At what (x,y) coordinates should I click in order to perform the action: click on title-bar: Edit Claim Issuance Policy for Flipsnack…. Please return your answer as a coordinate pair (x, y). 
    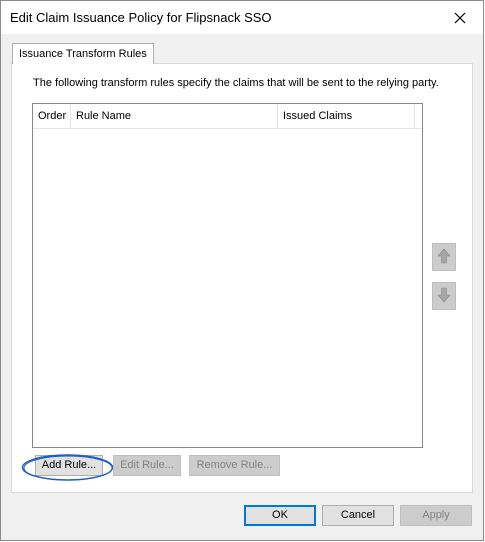
    Looking at the image, I should click on (242, 17).